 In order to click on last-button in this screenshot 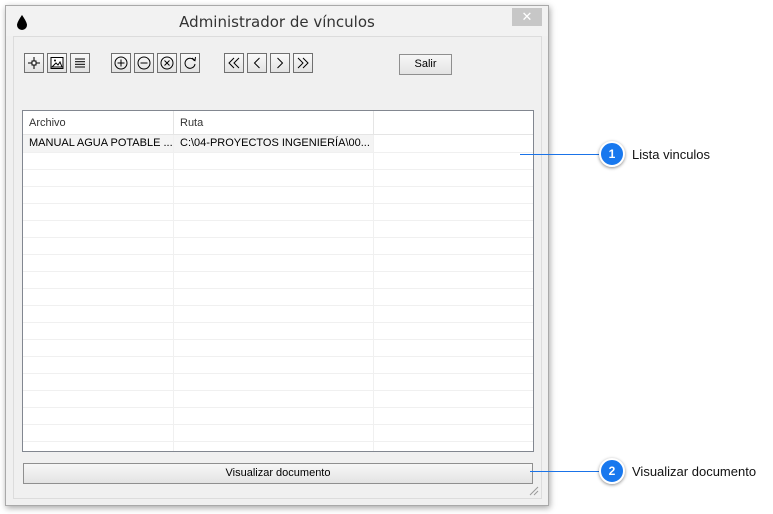, I will do `click(303, 63)`.